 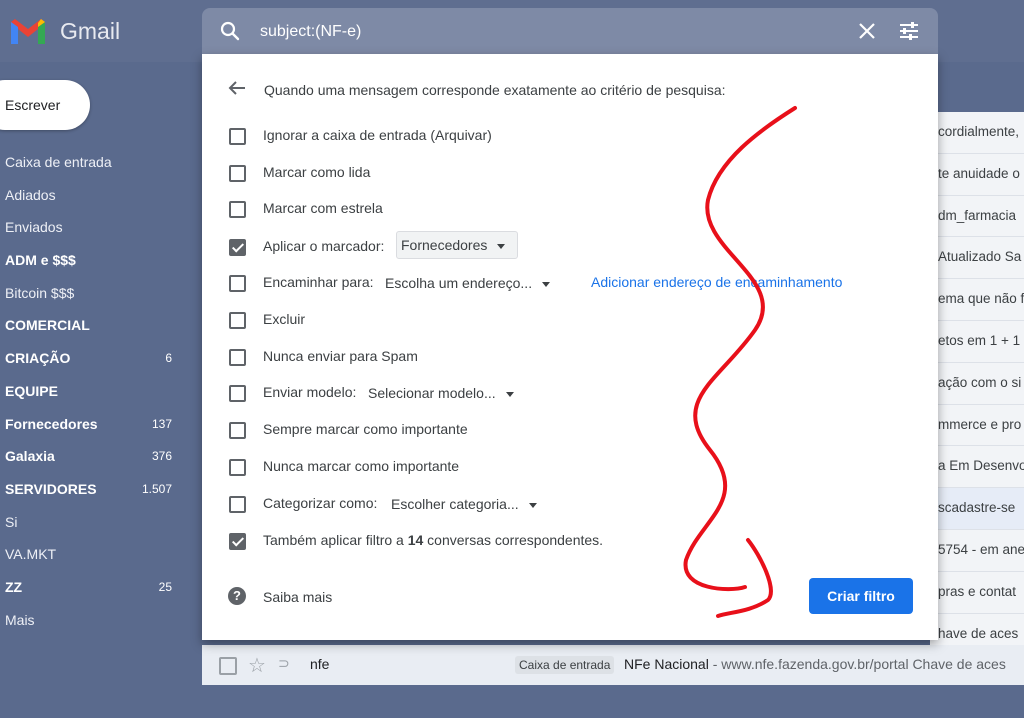 I want to click on close-icon, so click(x=867, y=31).